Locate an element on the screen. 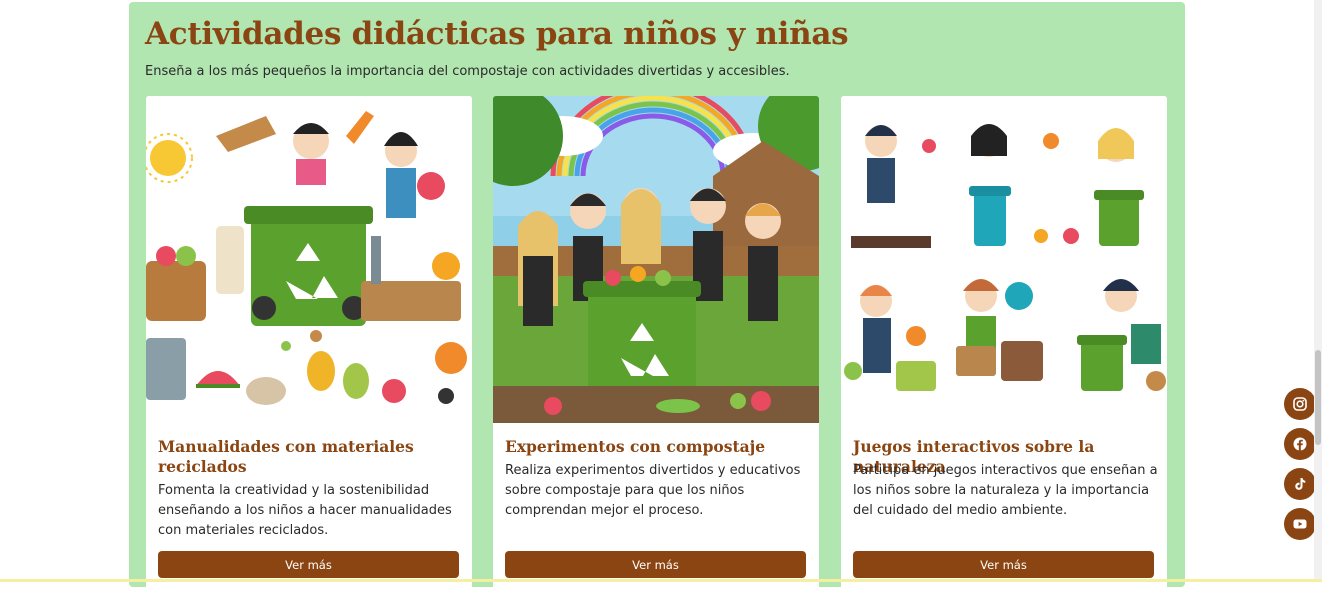 The width and height of the screenshot is (1322, 596). facebook-icon is located at coordinates (1300, 444).